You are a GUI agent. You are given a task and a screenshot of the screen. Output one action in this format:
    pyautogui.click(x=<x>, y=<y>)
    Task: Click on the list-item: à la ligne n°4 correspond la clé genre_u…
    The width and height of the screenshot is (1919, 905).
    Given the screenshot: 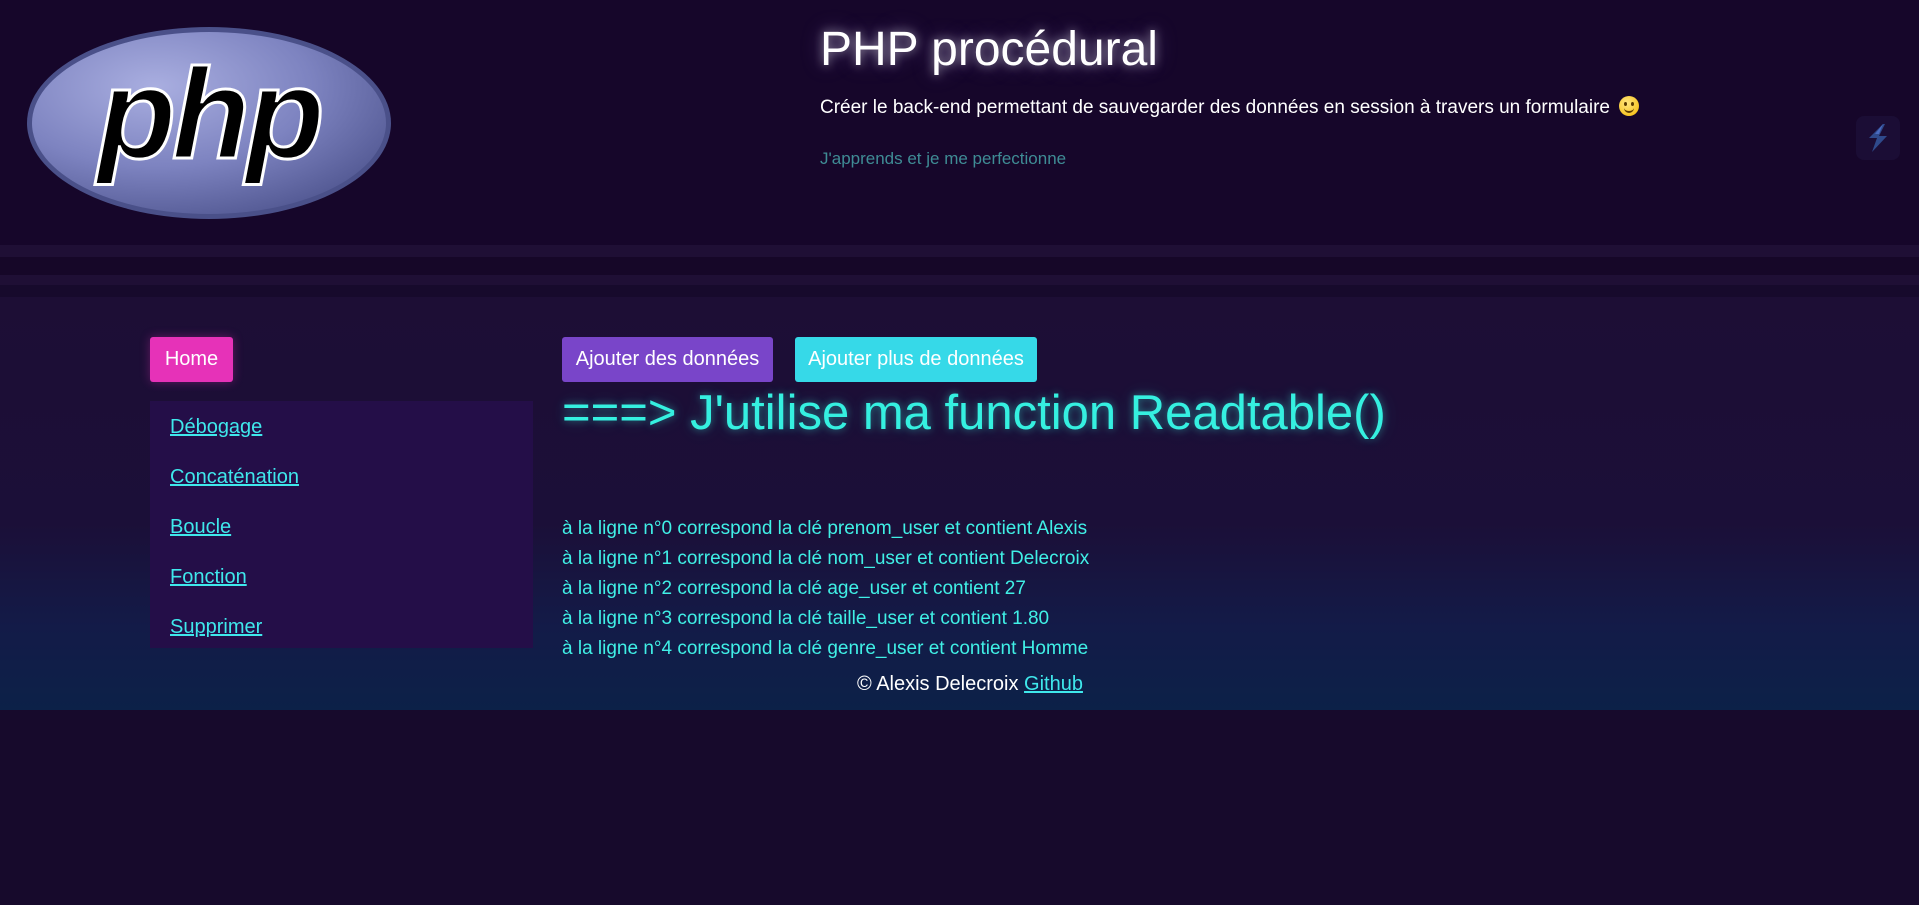 What is the action you would take?
    pyautogui.click(x=825, y=648)
    